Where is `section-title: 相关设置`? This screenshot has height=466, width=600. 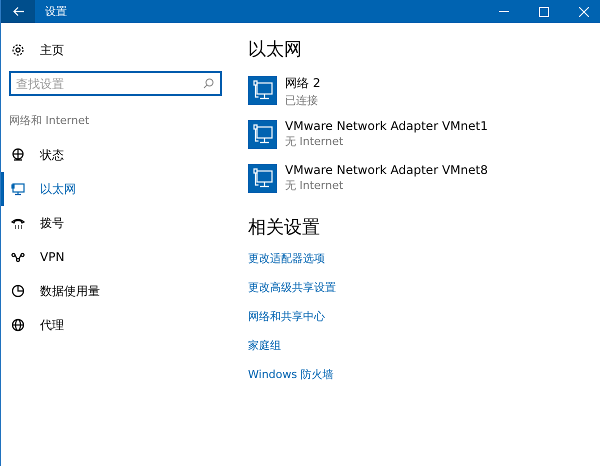
section-title: 相关设置 is located at coordinates (284, 227).